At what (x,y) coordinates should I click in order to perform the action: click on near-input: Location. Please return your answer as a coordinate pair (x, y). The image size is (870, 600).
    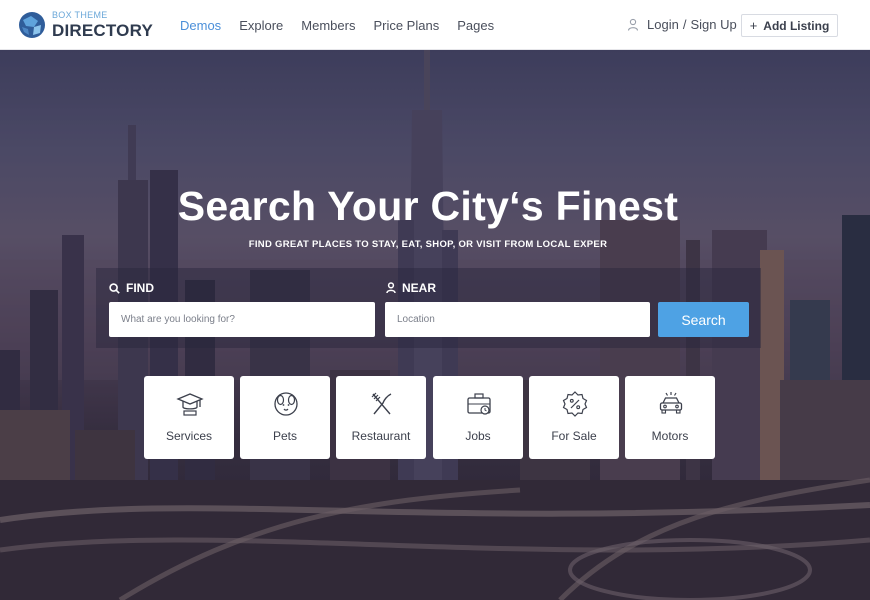
    Looking at the image, I should click on (517, 319).